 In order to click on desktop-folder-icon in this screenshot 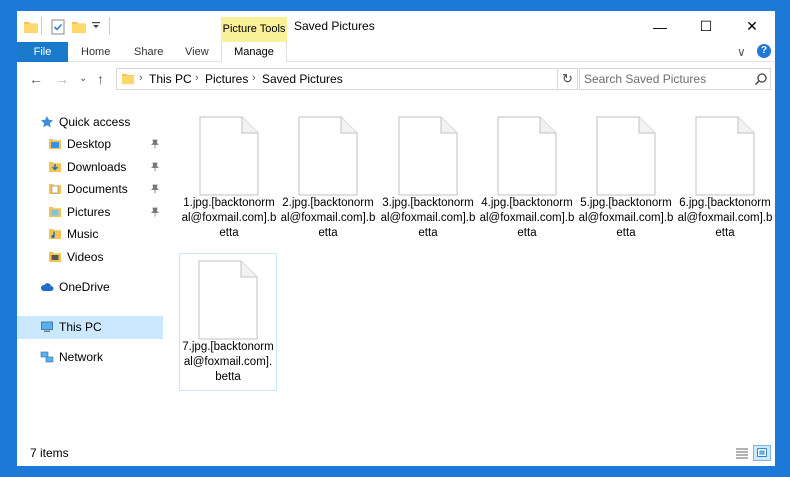, I will do `click(55, 144)`.